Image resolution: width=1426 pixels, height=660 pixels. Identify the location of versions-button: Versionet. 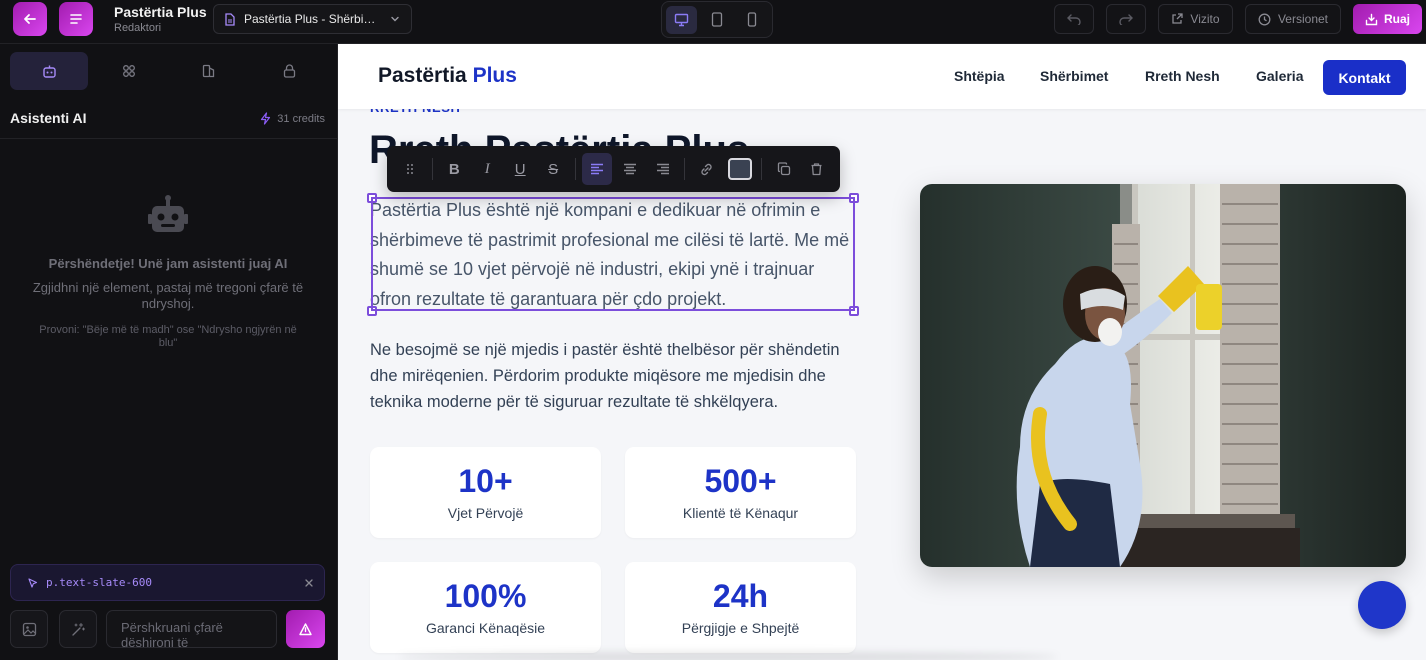
(1293, 19).